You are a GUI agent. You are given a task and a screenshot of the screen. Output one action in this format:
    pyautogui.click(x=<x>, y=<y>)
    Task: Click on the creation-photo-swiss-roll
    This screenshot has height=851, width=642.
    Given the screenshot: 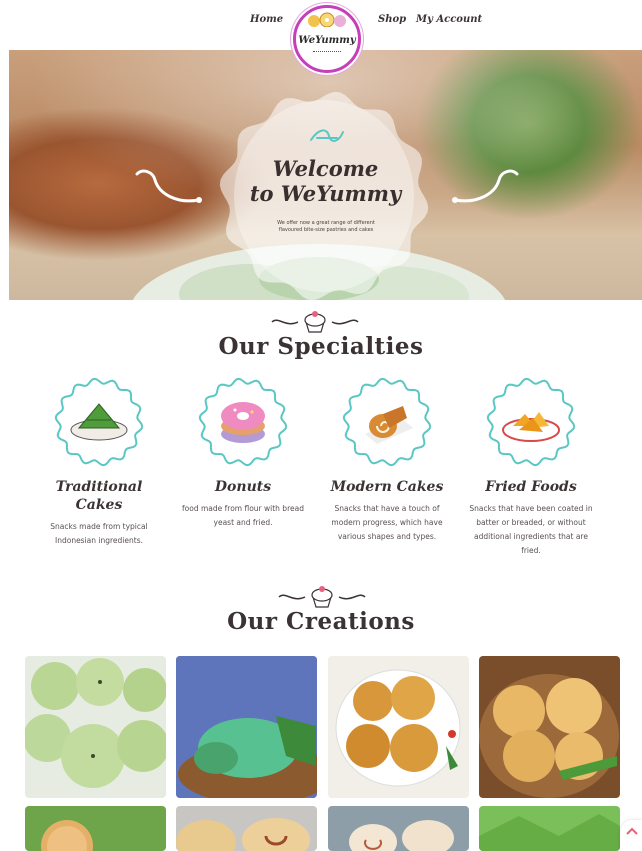 What is the action you would take?
    pyautogui.click(x=398, y=828)
    